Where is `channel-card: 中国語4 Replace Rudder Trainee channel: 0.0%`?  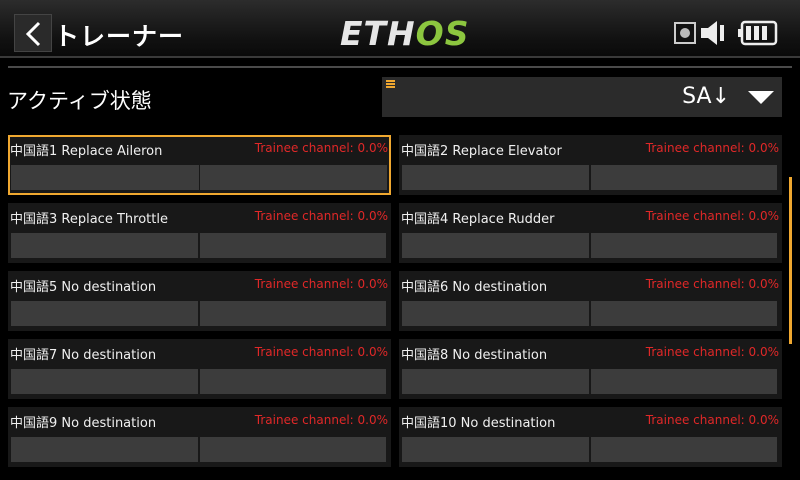 channel-card: 中国語4 Replace Rudder Trainee channel: 0.0% is located at coordinates (590, 233).